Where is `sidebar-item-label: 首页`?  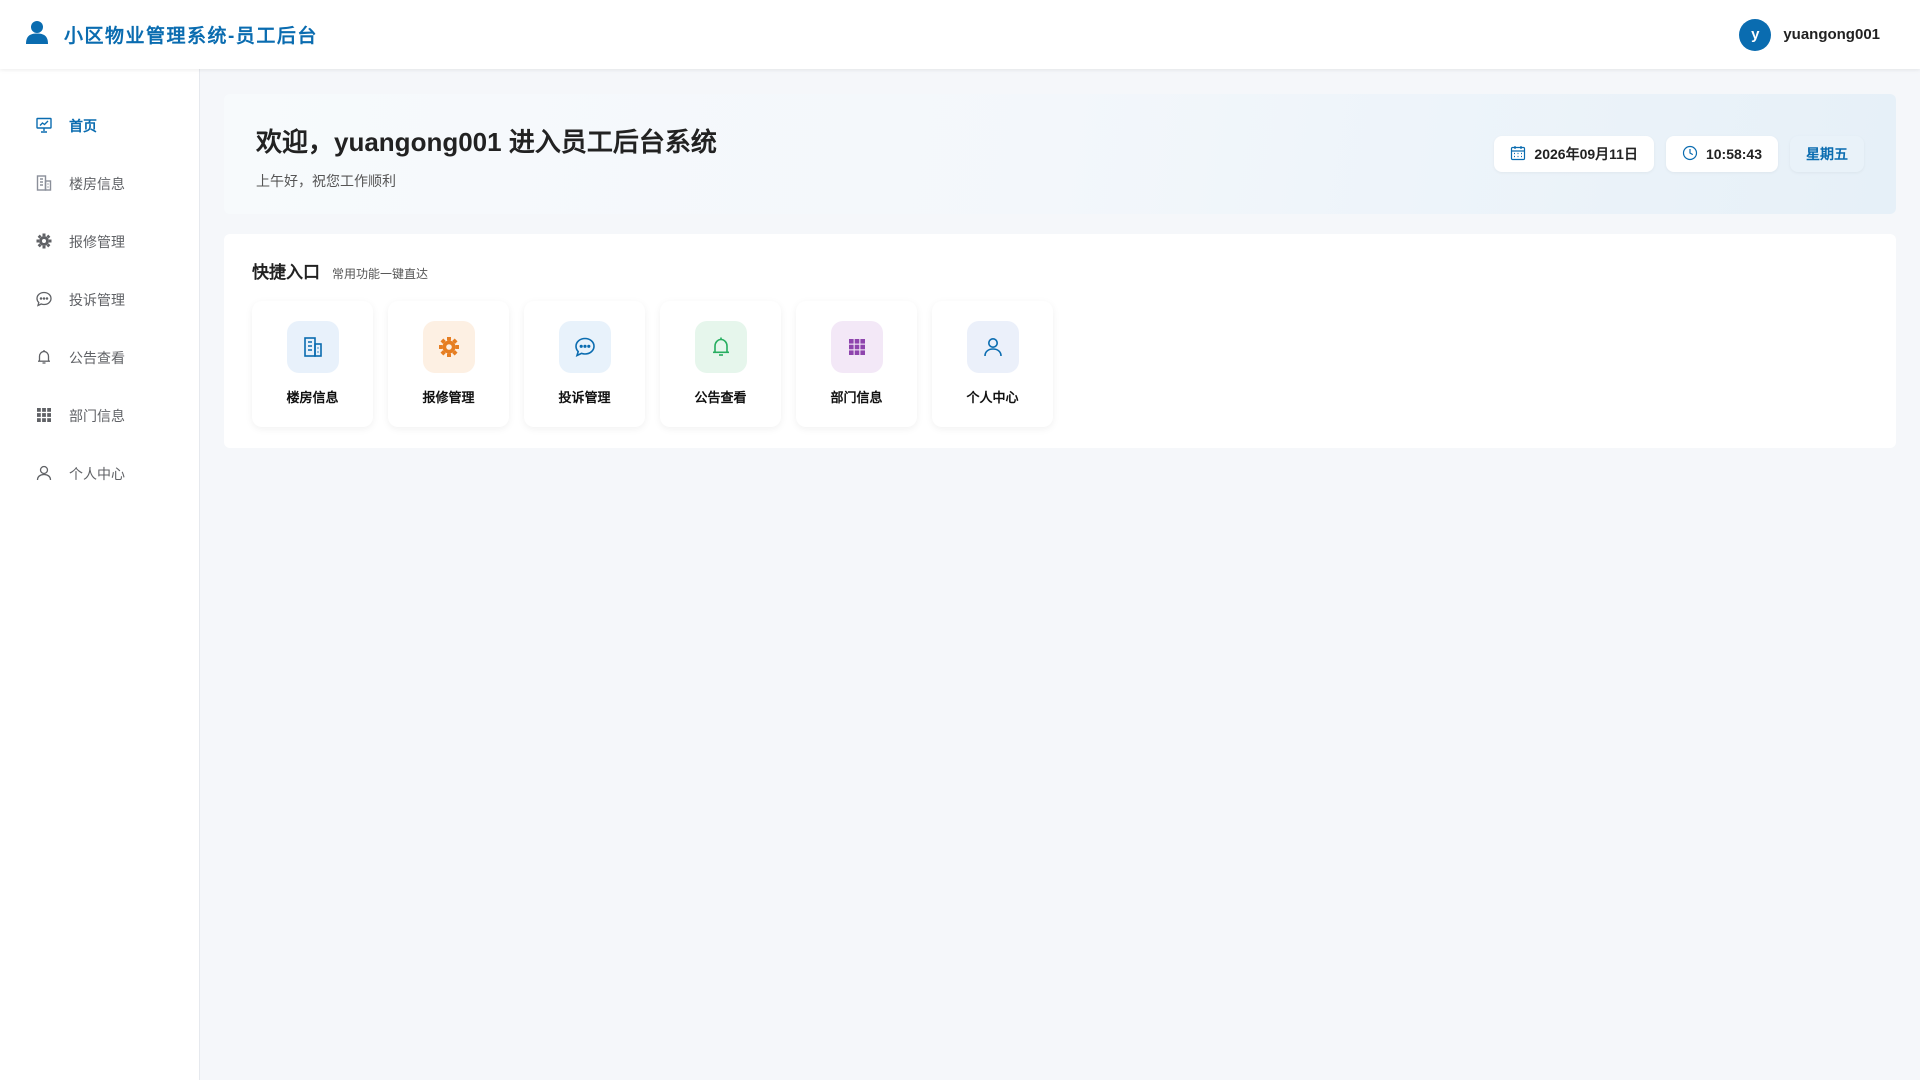 sidebar-item-label: 首页 is located at coordinates (83, 126).